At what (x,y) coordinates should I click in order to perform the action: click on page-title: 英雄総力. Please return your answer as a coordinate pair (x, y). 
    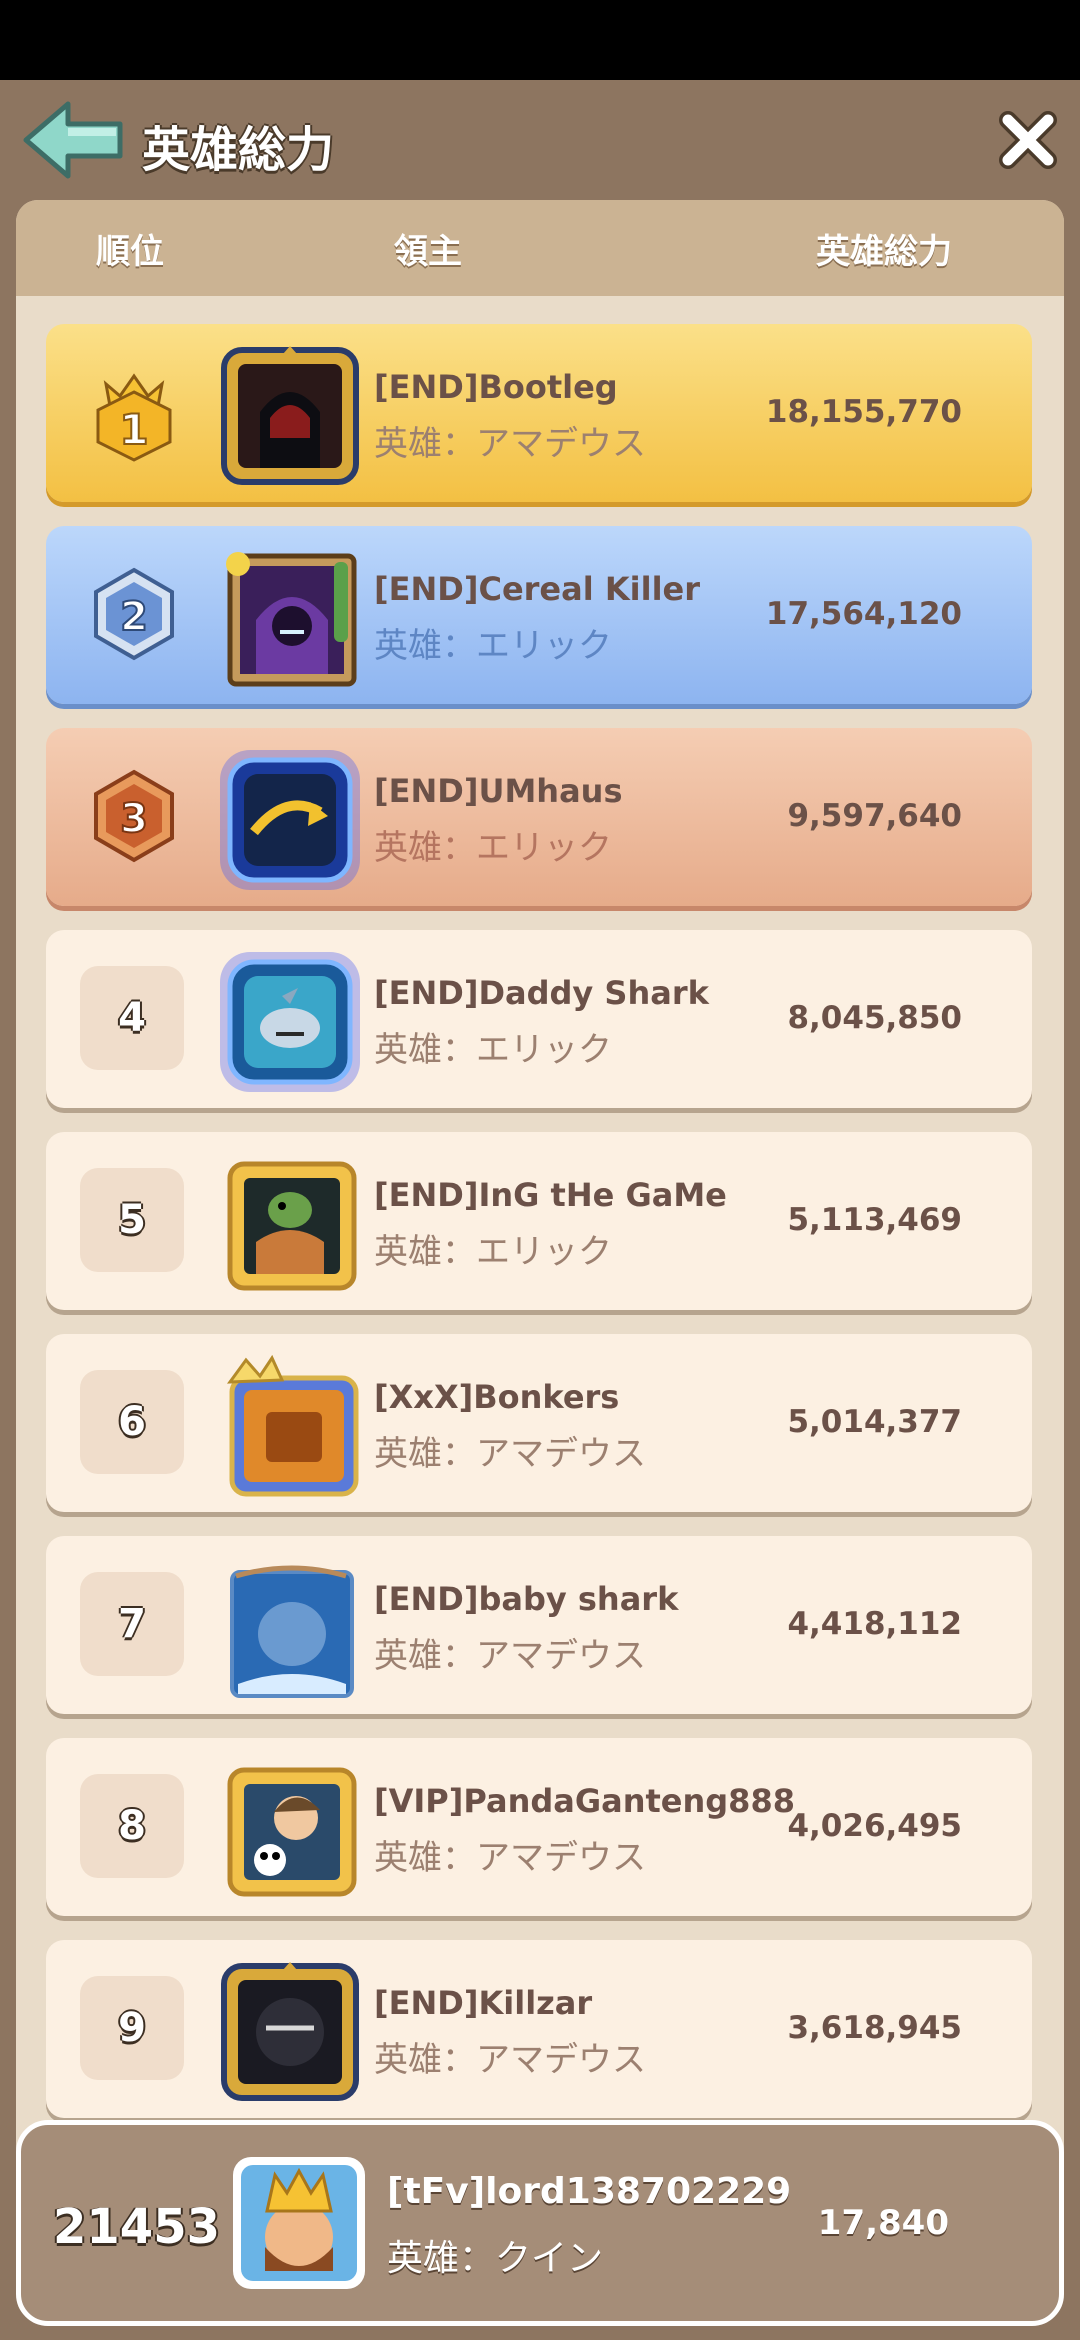
    Looking at the image, I should click on (238, 150).